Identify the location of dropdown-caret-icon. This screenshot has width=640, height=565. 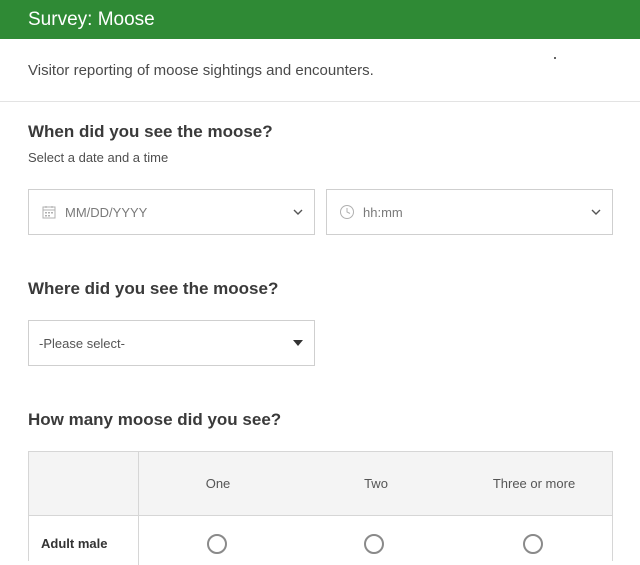
(298, 343).